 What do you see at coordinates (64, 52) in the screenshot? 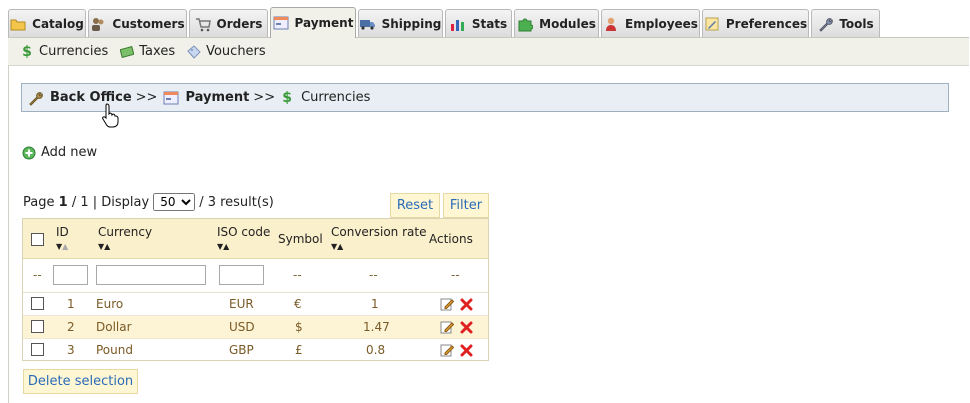
I see `submenu-item-currencies: $ Currencies` at bounding box center [64, 52].